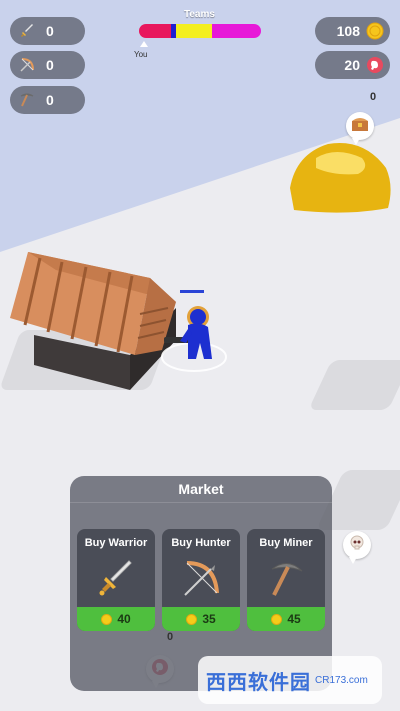 Image resolution: width=400 pixels, height=711 pixels. Describe the element at coordinates (116, 619) in the screenshot. I see `warrior-price: 40` at that location.